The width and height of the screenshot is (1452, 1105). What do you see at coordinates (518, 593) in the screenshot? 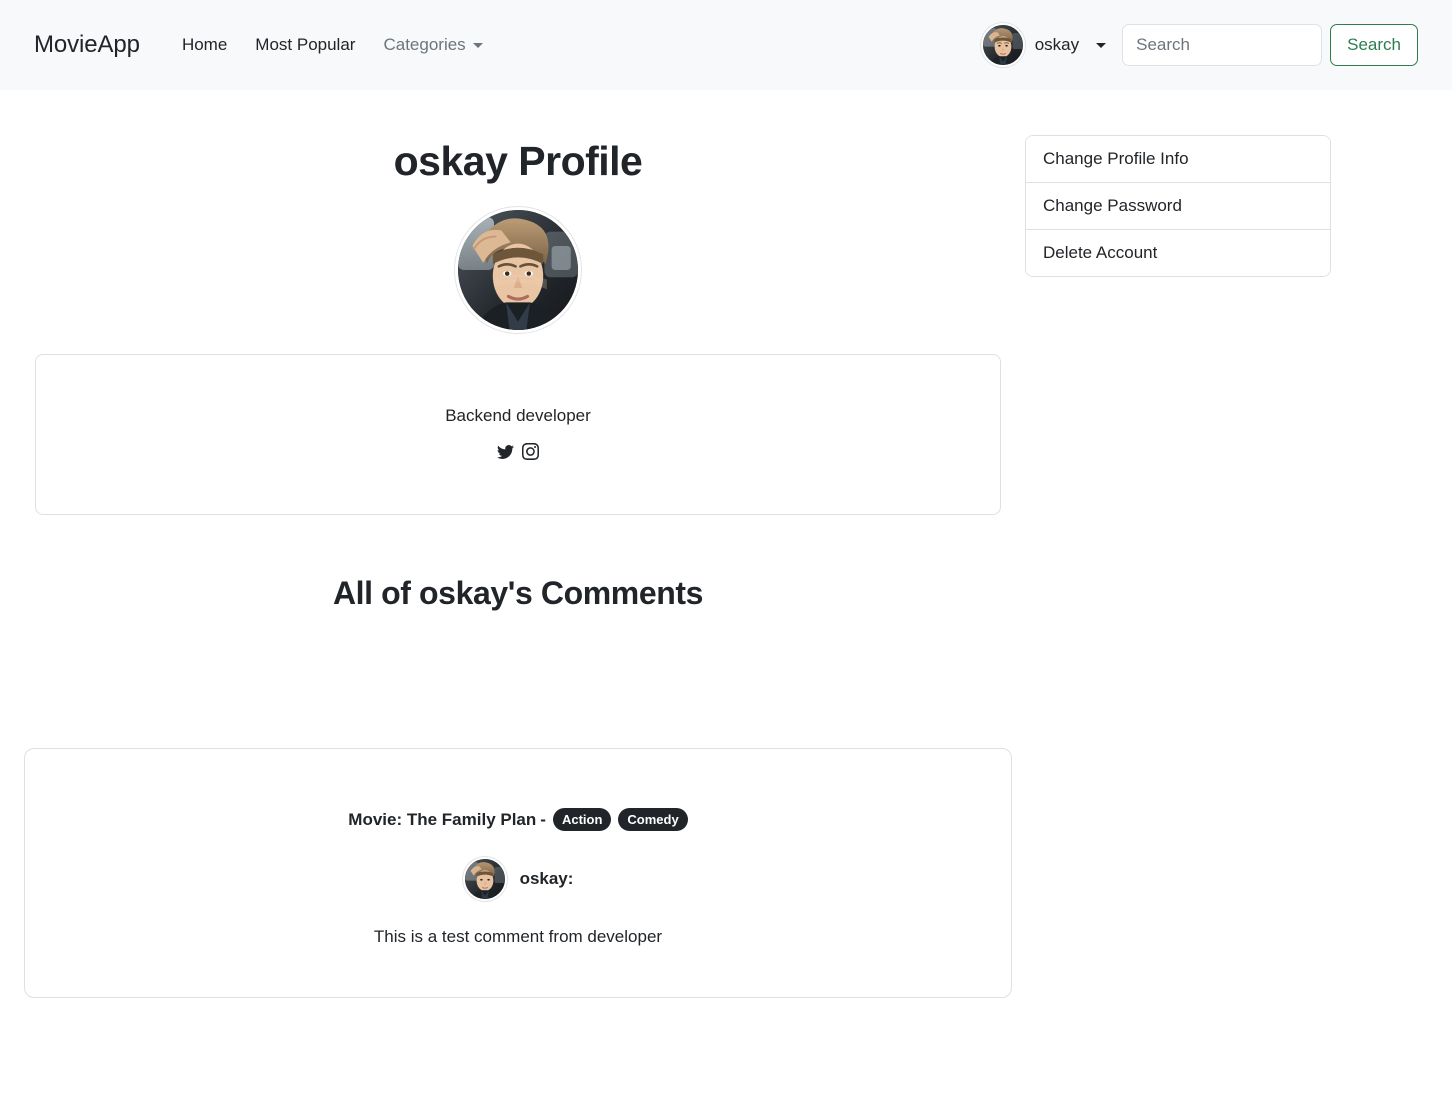
I see `comments-heading: All of oskay's Comments` at bounding box center [518, 593].